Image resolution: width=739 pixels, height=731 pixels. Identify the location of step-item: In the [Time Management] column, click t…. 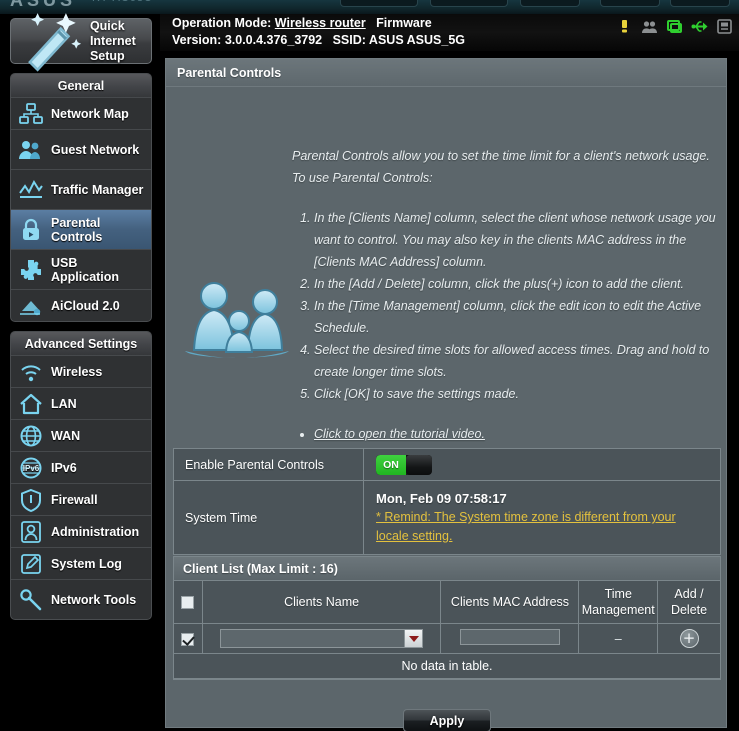
(515, 317).